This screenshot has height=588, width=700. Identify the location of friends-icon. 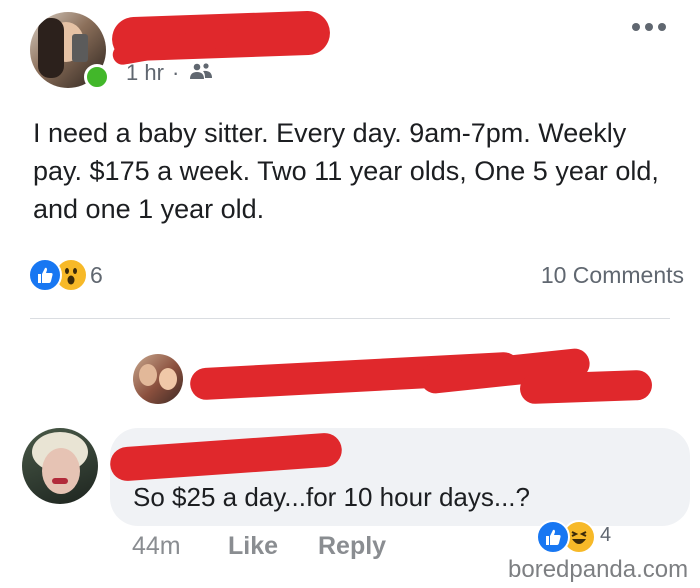
(201, 71).